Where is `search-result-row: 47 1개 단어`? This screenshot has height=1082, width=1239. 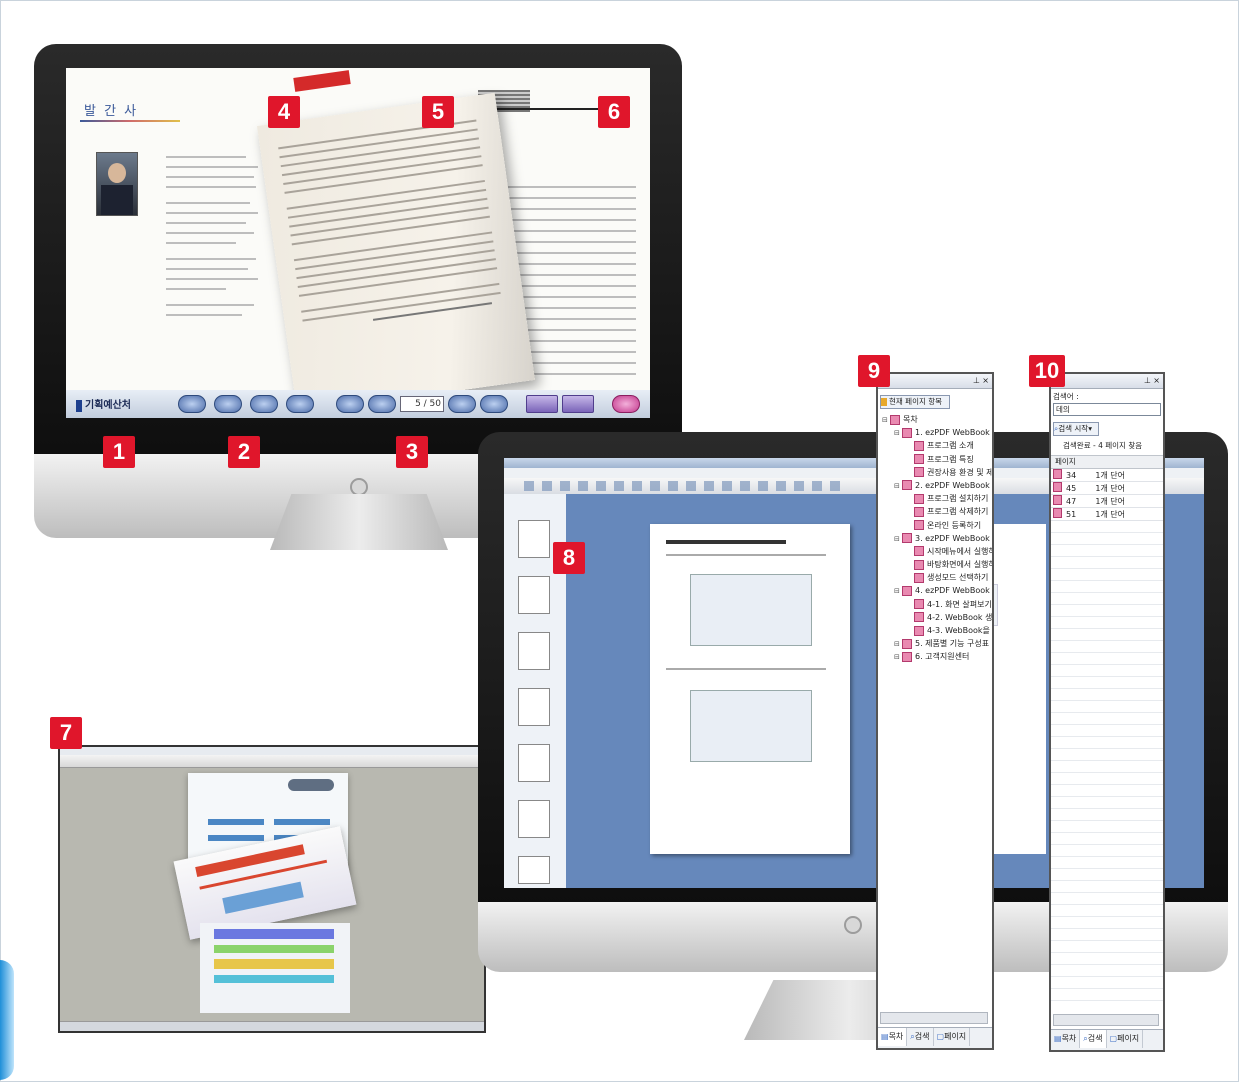
search-result-row: 47 1개 단어 is located at coordinates (1107, 501).